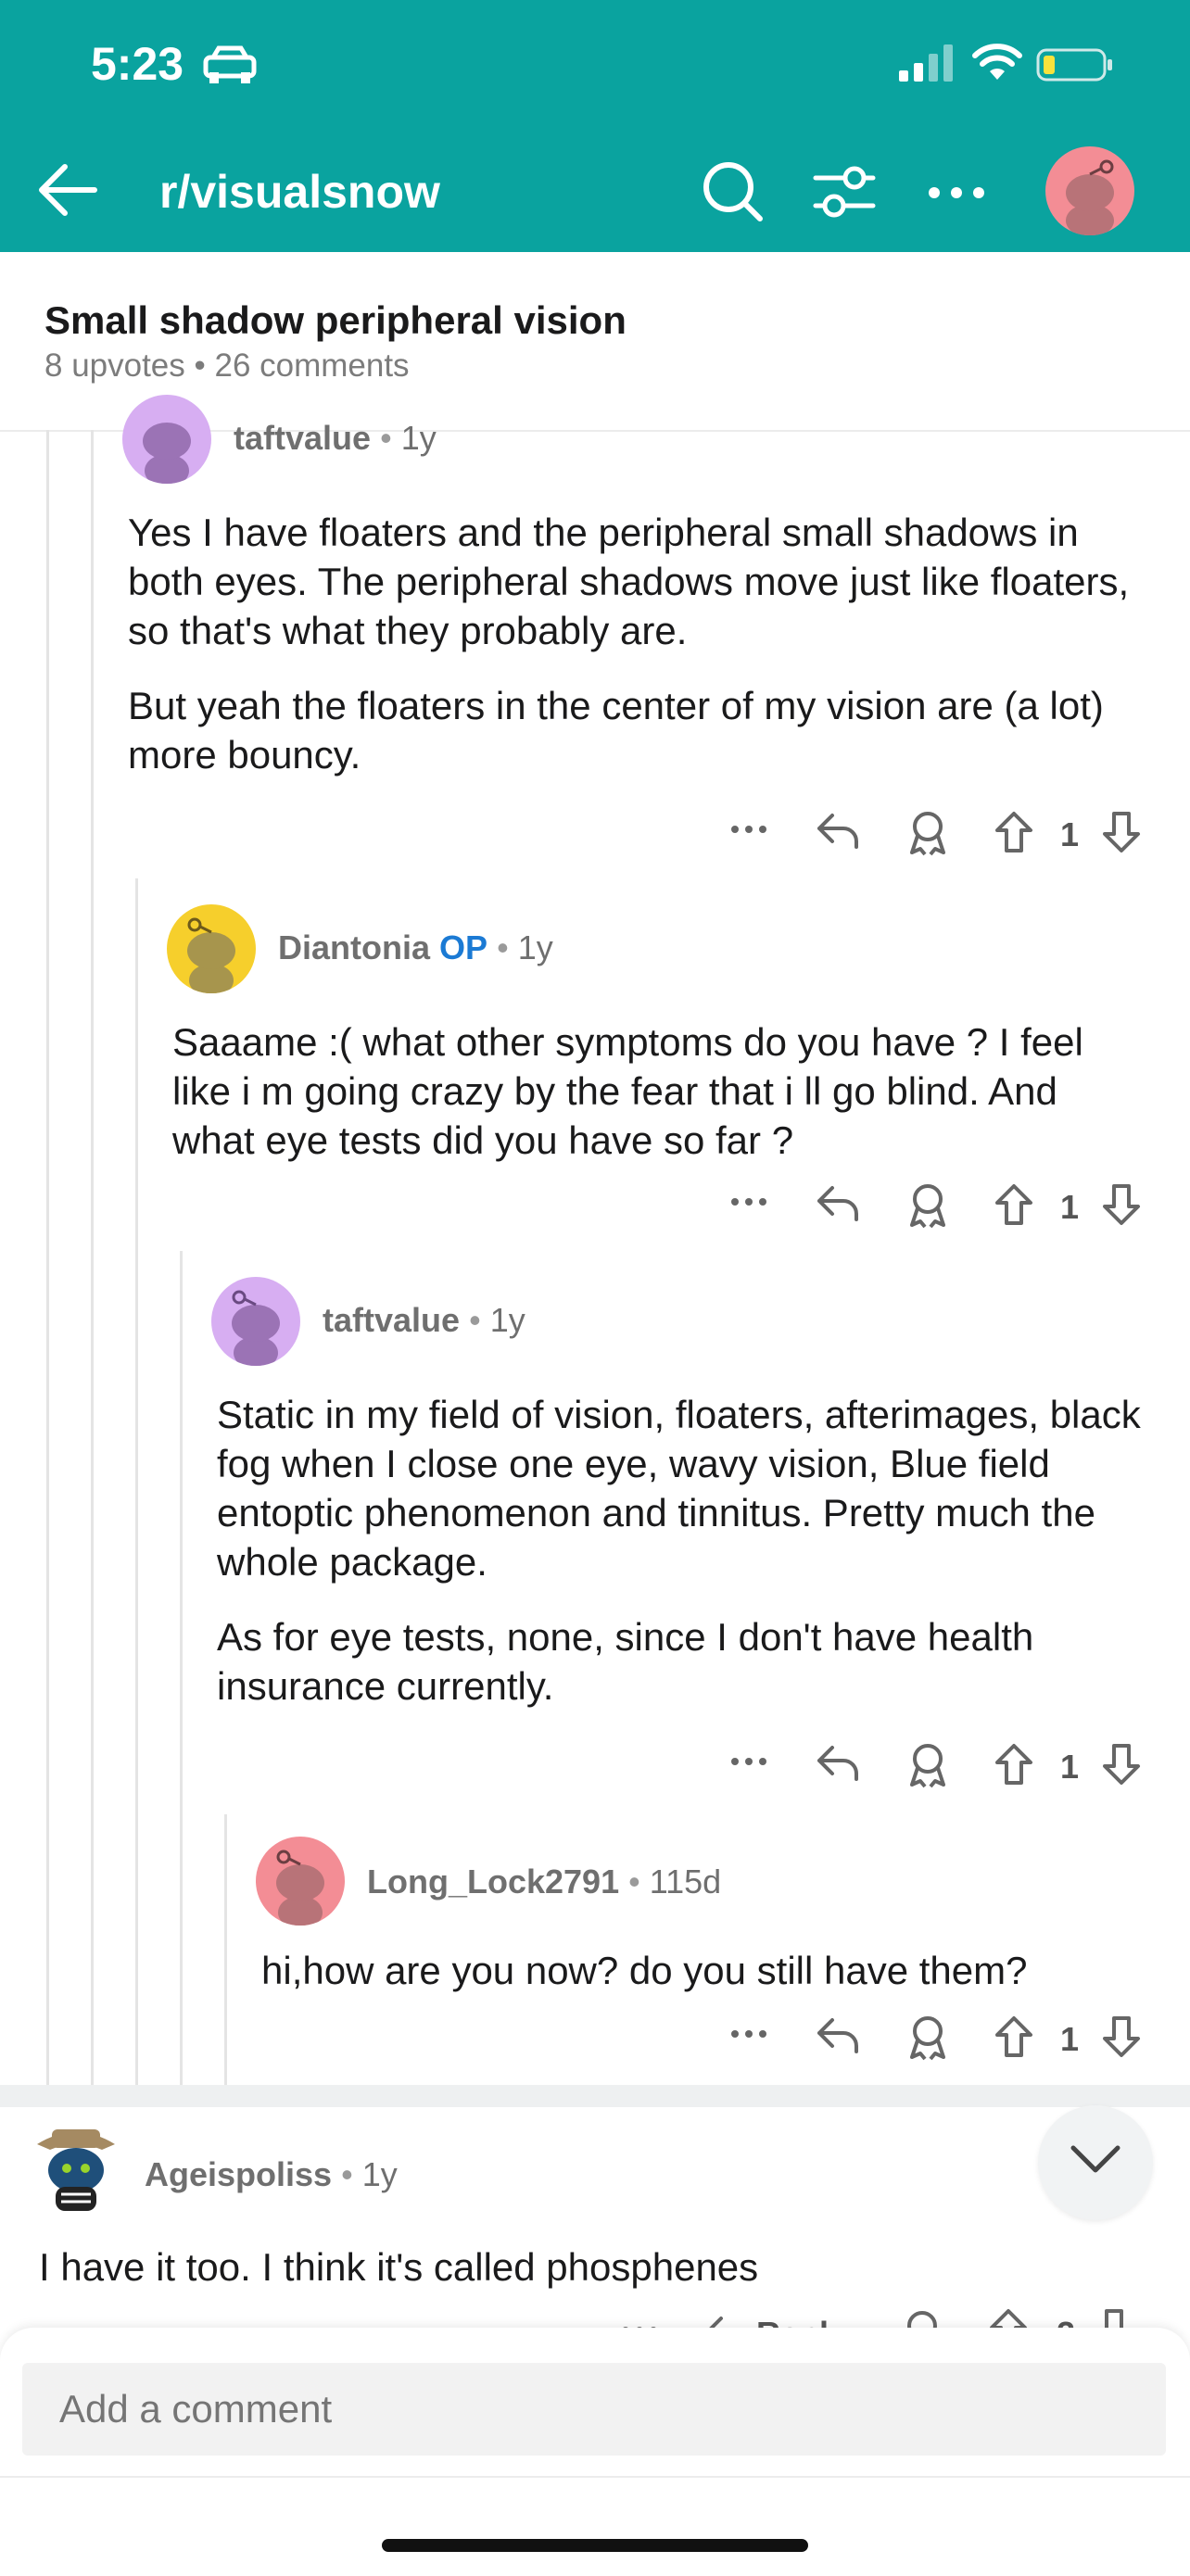  I want to click on battery-icon, so click(1074, 65).